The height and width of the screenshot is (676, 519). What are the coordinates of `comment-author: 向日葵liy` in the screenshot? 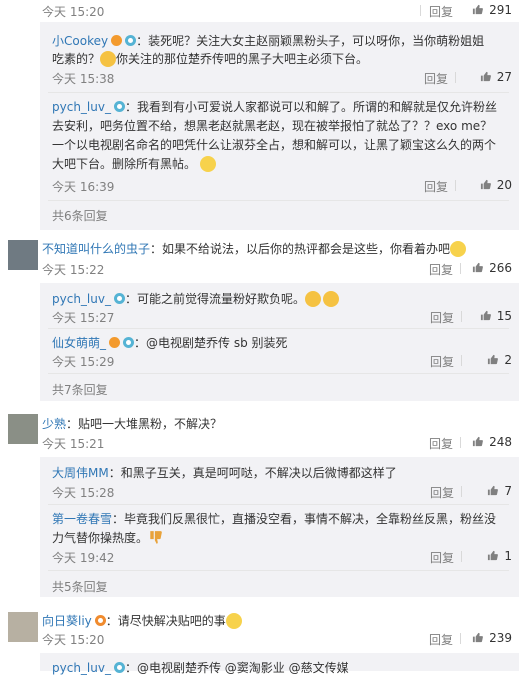 It's located at (67, 621).